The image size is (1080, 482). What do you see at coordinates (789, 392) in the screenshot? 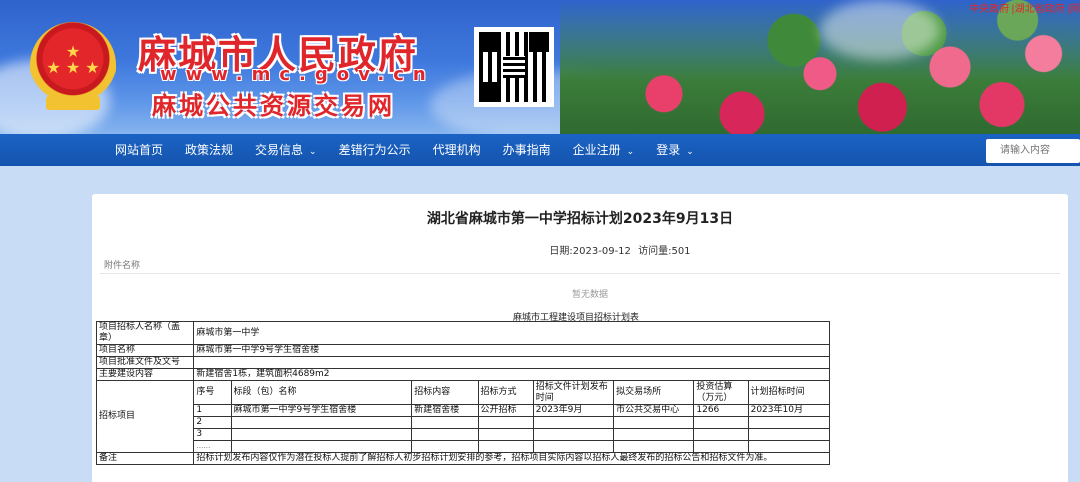
I see `column-header: 计划招标时间` at bounding box center [789, 392].